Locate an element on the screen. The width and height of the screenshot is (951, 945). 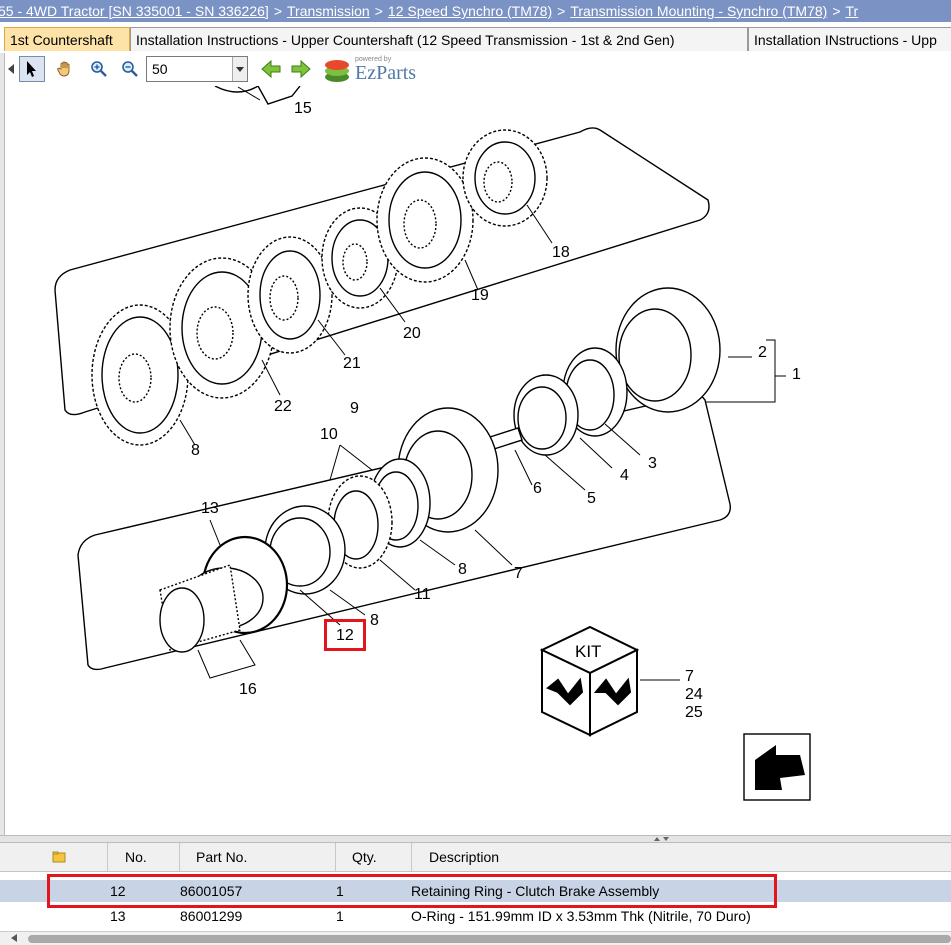
parts-table-header: No. Part No. Qty. Description is located at coordinates (475, 857).